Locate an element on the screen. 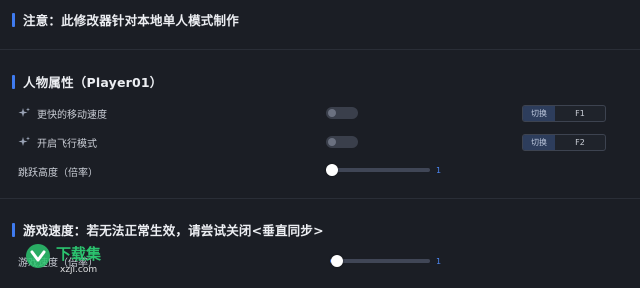 The image size is (640, 288). game-speed-value: 1 is located at coordinates (439, 261).